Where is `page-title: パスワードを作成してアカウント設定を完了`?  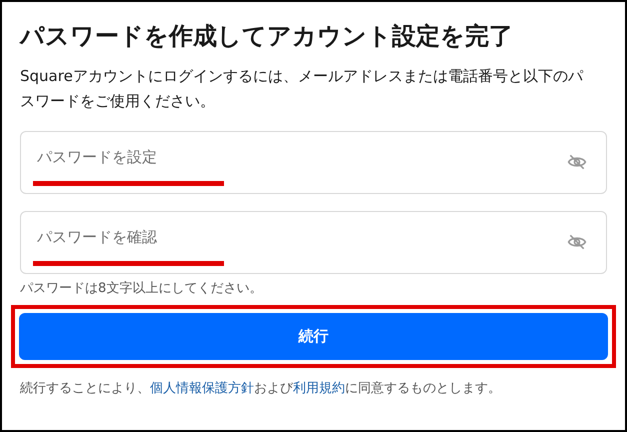
page-title: パスワードを作成してアカウント設定を完了 is located at coordinates (267, 36).